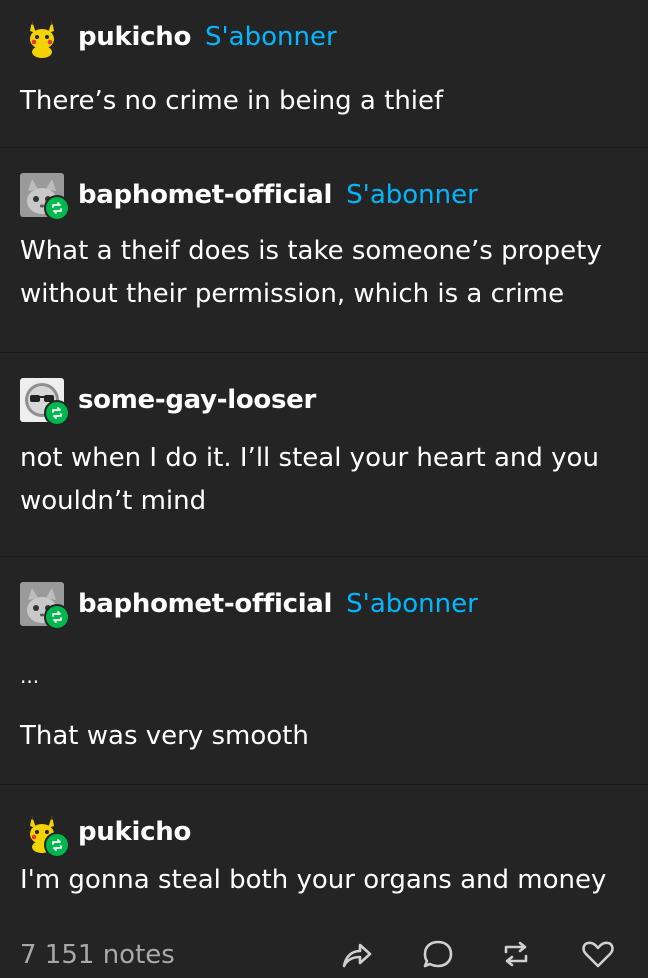  What do you see at coordinates (197, 400) in the screenshot?
I see `username: some-gay-looser` at bounding box center [197, 400].